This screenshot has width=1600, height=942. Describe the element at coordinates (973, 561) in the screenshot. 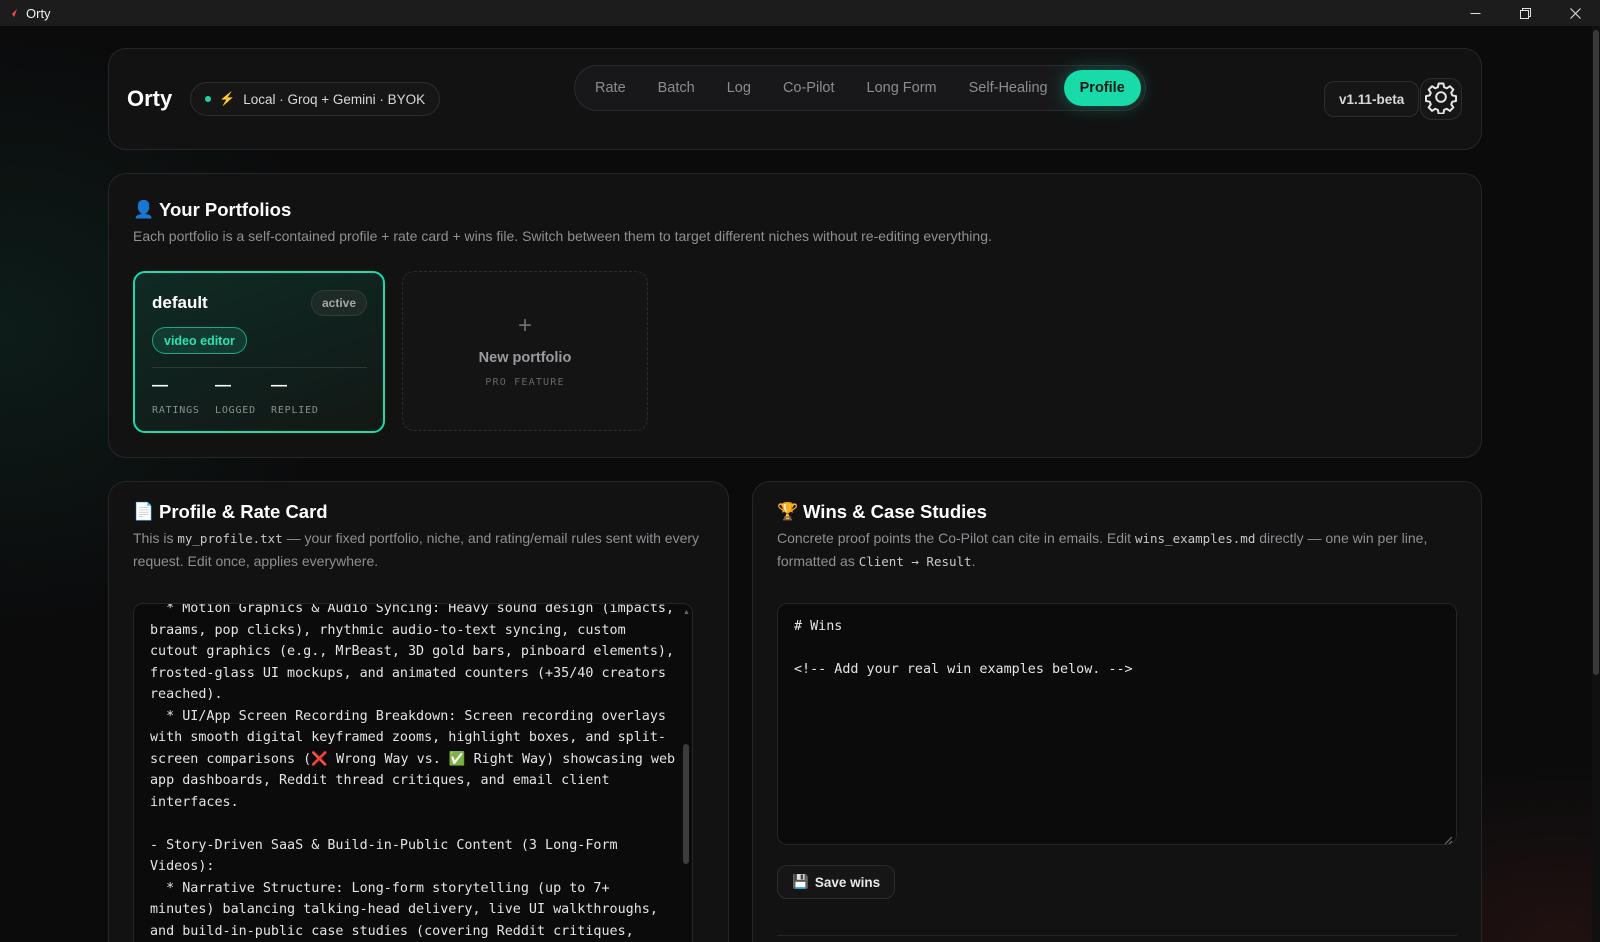

I see `wins-desc-post: .` at that location.